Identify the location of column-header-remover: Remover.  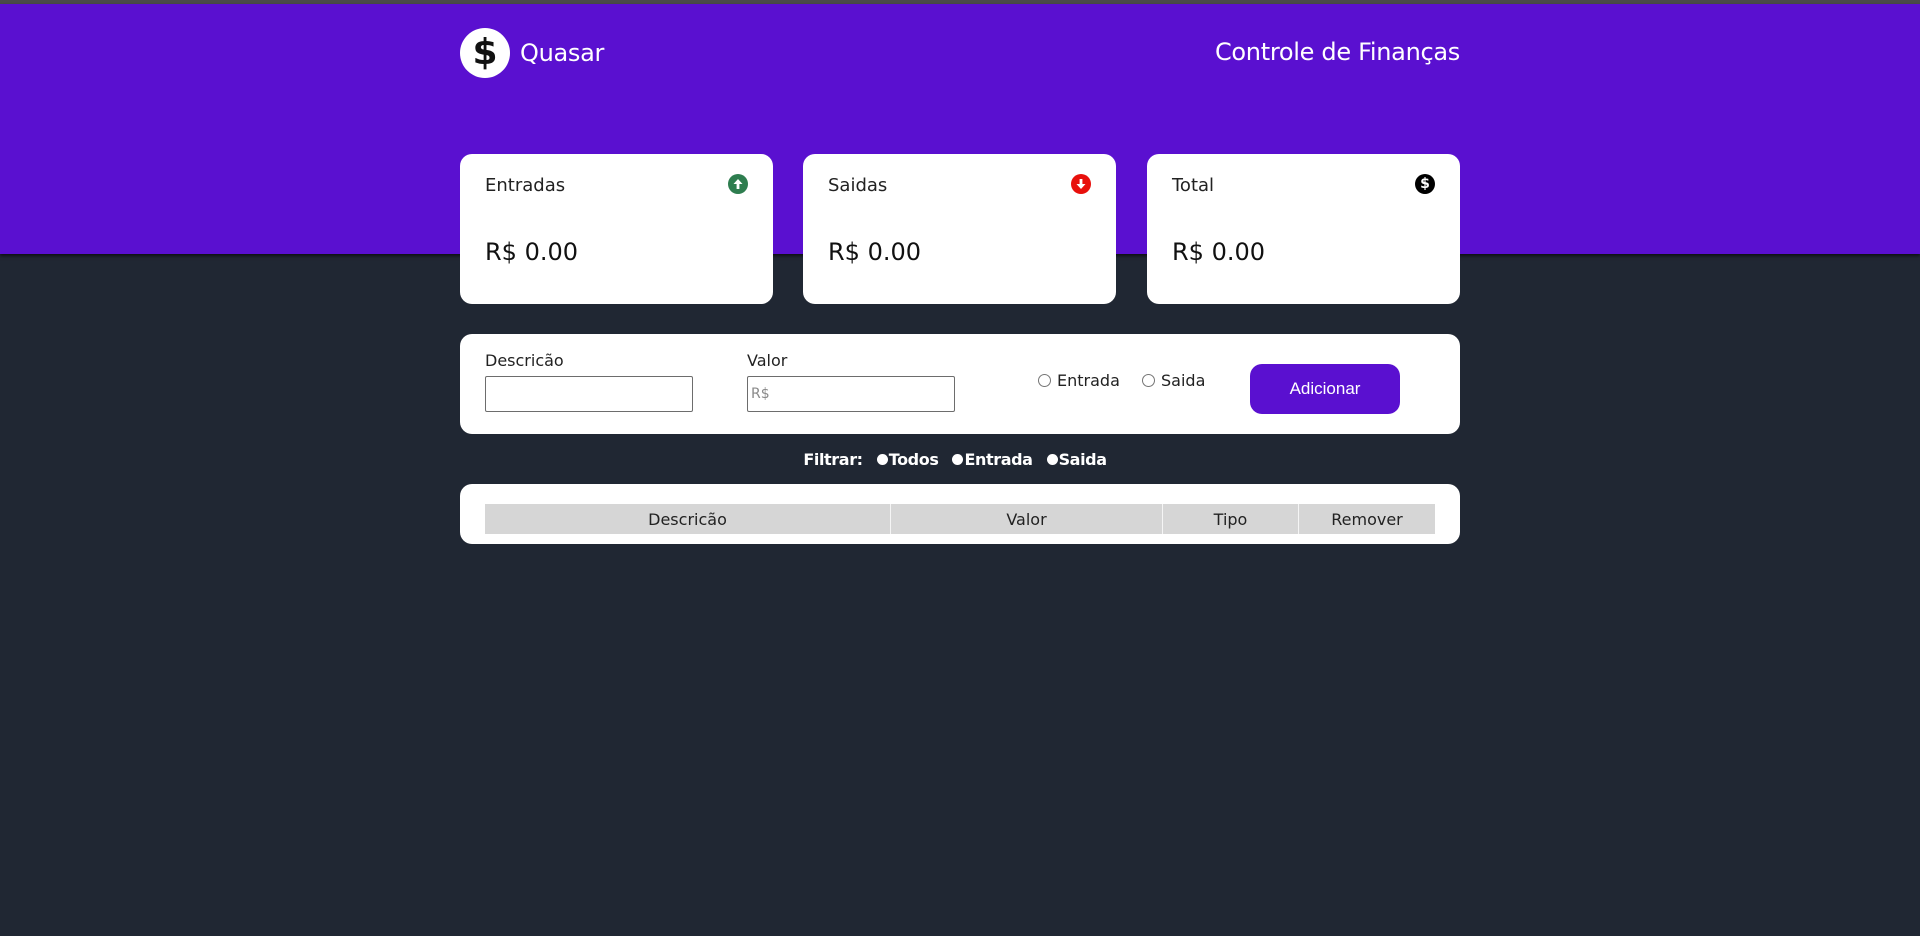
(1367, 519).